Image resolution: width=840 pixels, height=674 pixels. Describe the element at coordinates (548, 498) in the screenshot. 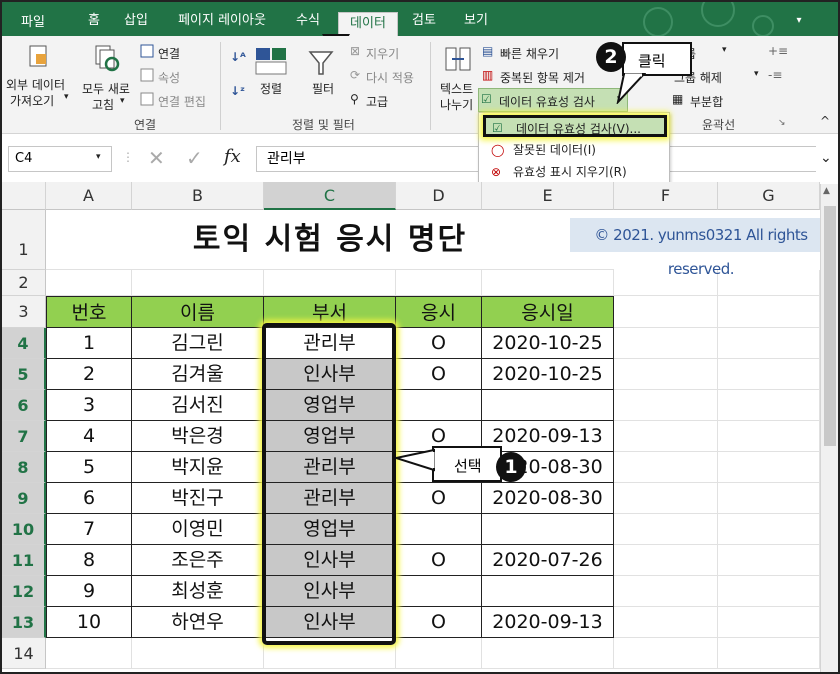

I see `table-cell: 2020-08-30` at that location.